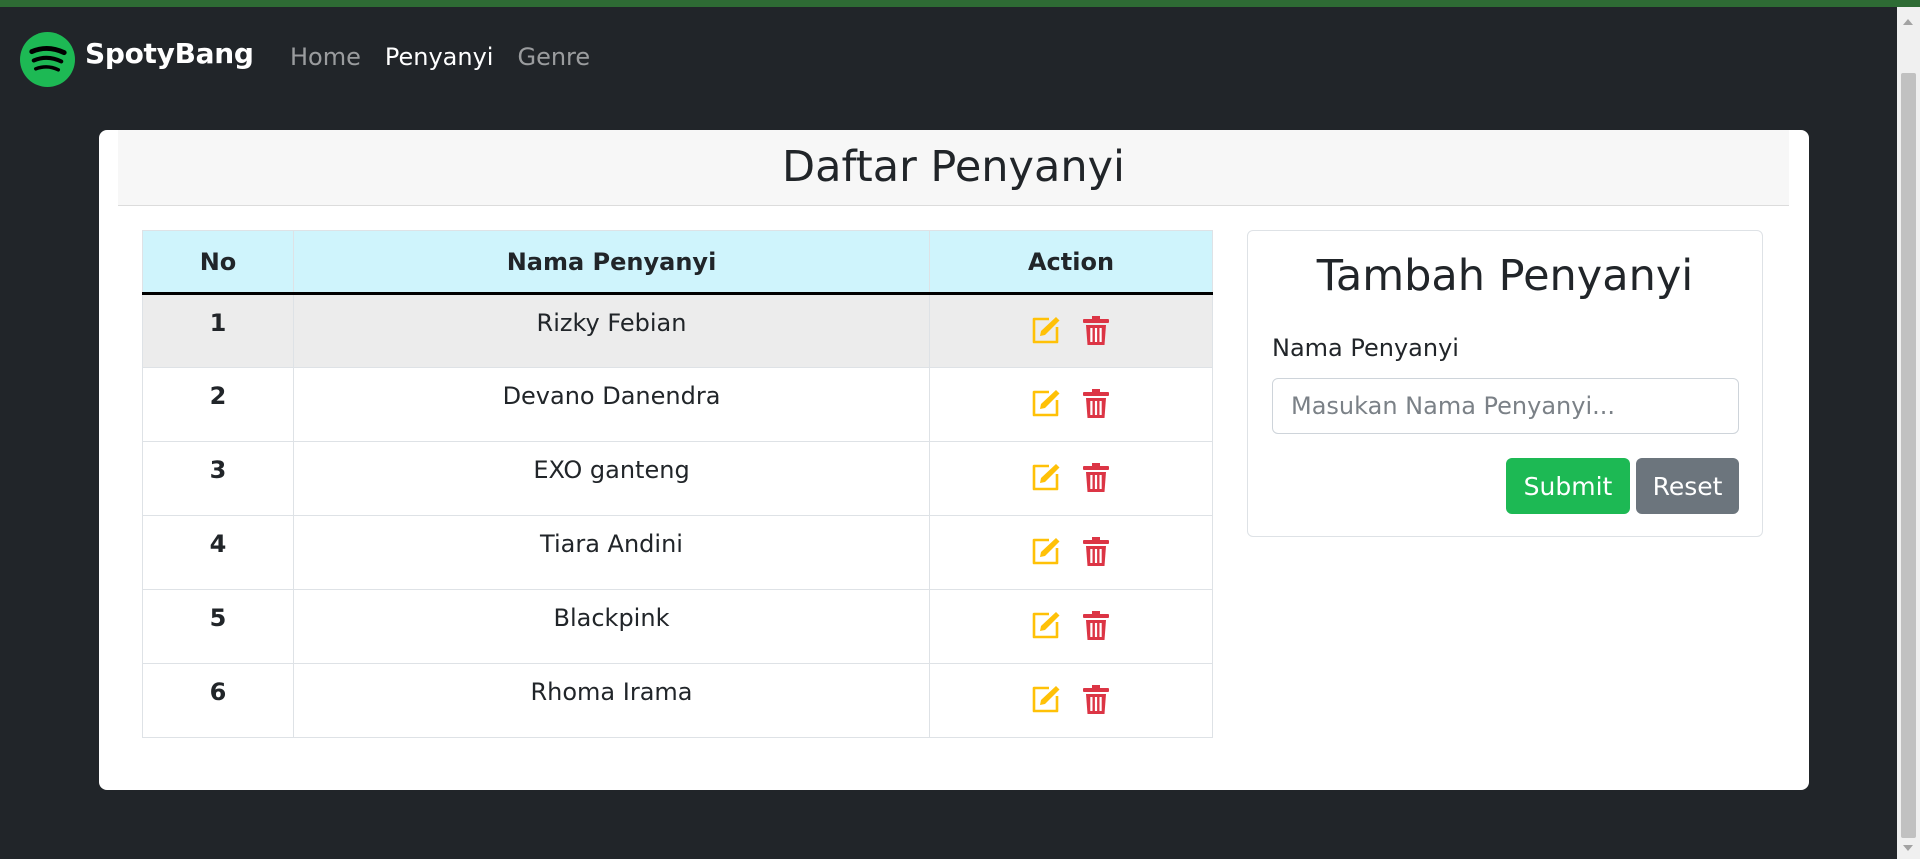 This screenshot has height=859, width=1920. Describe the element at coordinates (611, 552) in the screenshot. I see `singer-name: Tiara Andini` at that location.